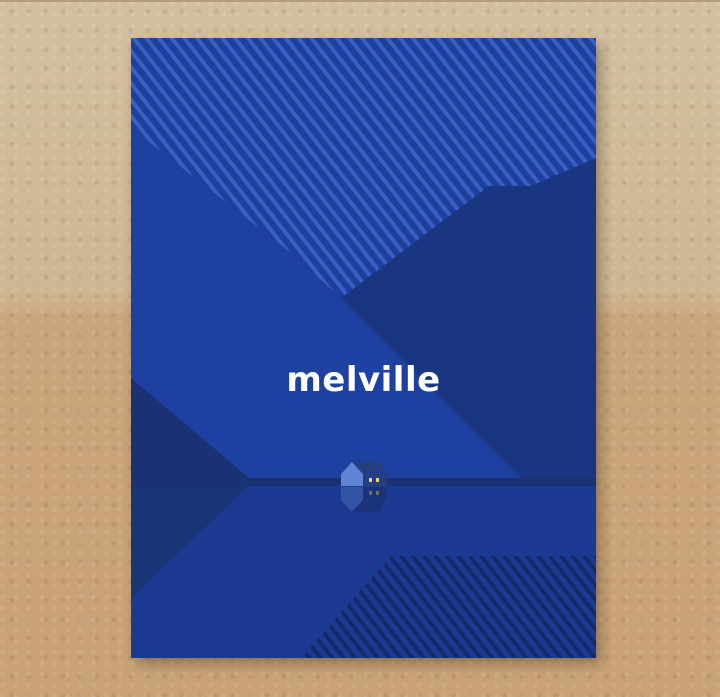 The height and width of the screenshot is (697, 720). Describe the element at coordinates (364, 487) in the screenshot. I see `house-icon` at that location.